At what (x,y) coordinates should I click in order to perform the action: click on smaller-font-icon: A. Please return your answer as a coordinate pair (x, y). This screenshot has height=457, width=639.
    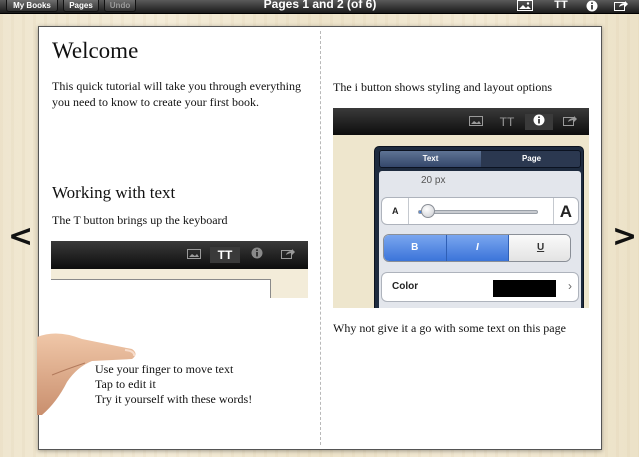
    Looking at the image, I should click on (395, 211).